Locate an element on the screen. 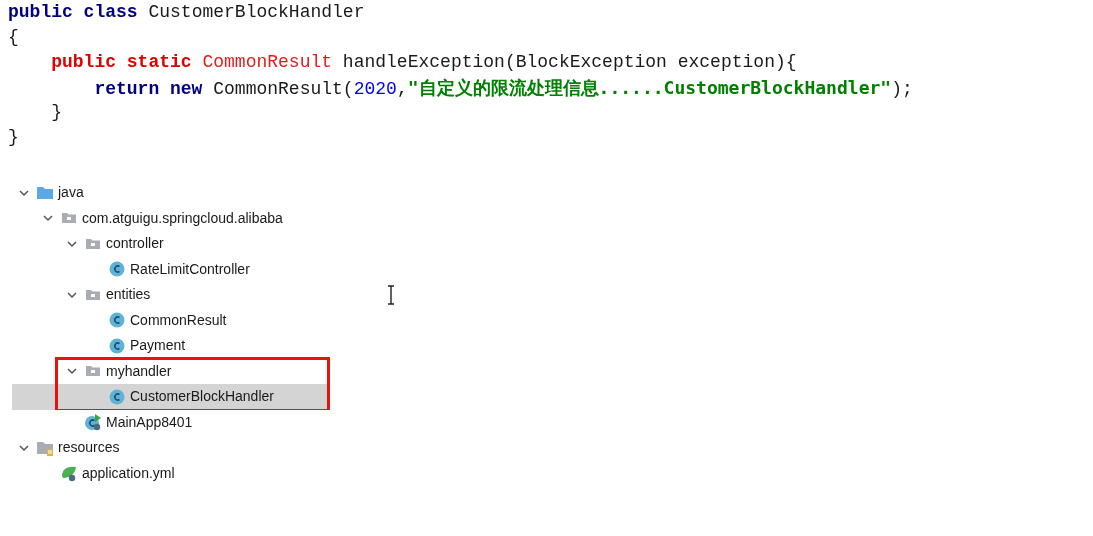  text-cursor-icon is located at coordinates (391, 295).